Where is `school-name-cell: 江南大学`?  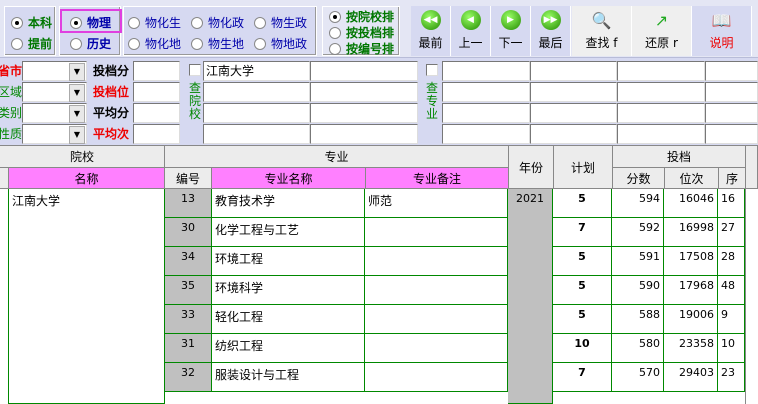 school-name-cell: 江南大学 is located at coordinates (86, 296).